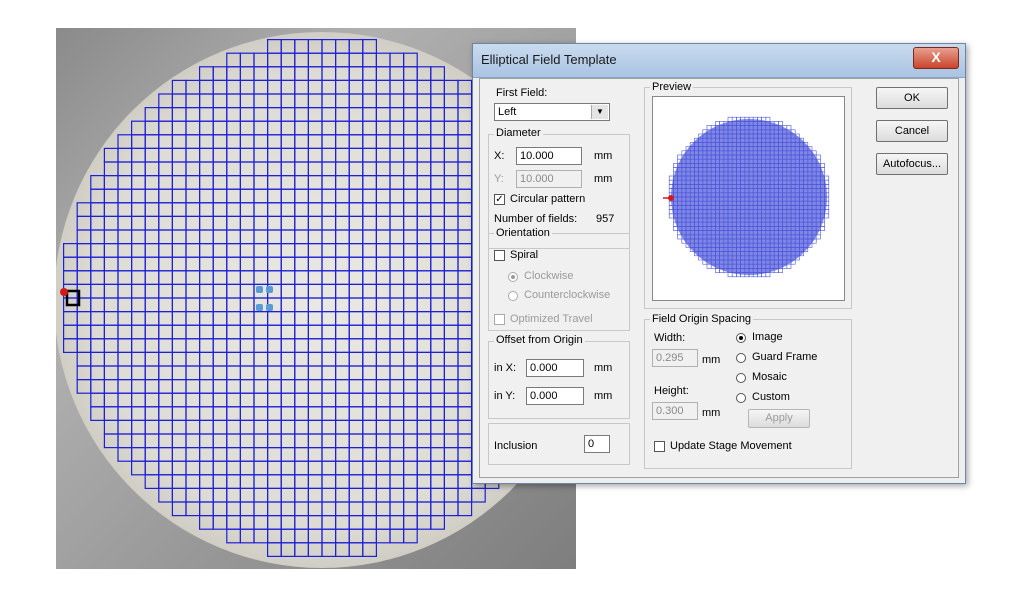  What do you see at coordinates (567, 295) in the screenshot?
I see `counterclockwise-label: Counterclockwise` at bounding box center [567, 295].